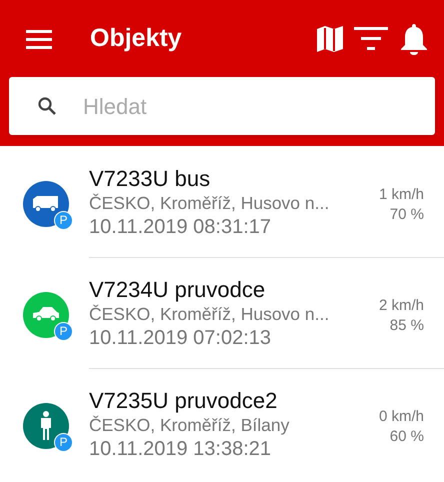 The height and width of the screenshot is (482, 444). Describe the element at coordinates (177, 289) in the screenshot. I see `object-name: V7234U pruvodce` at that location.